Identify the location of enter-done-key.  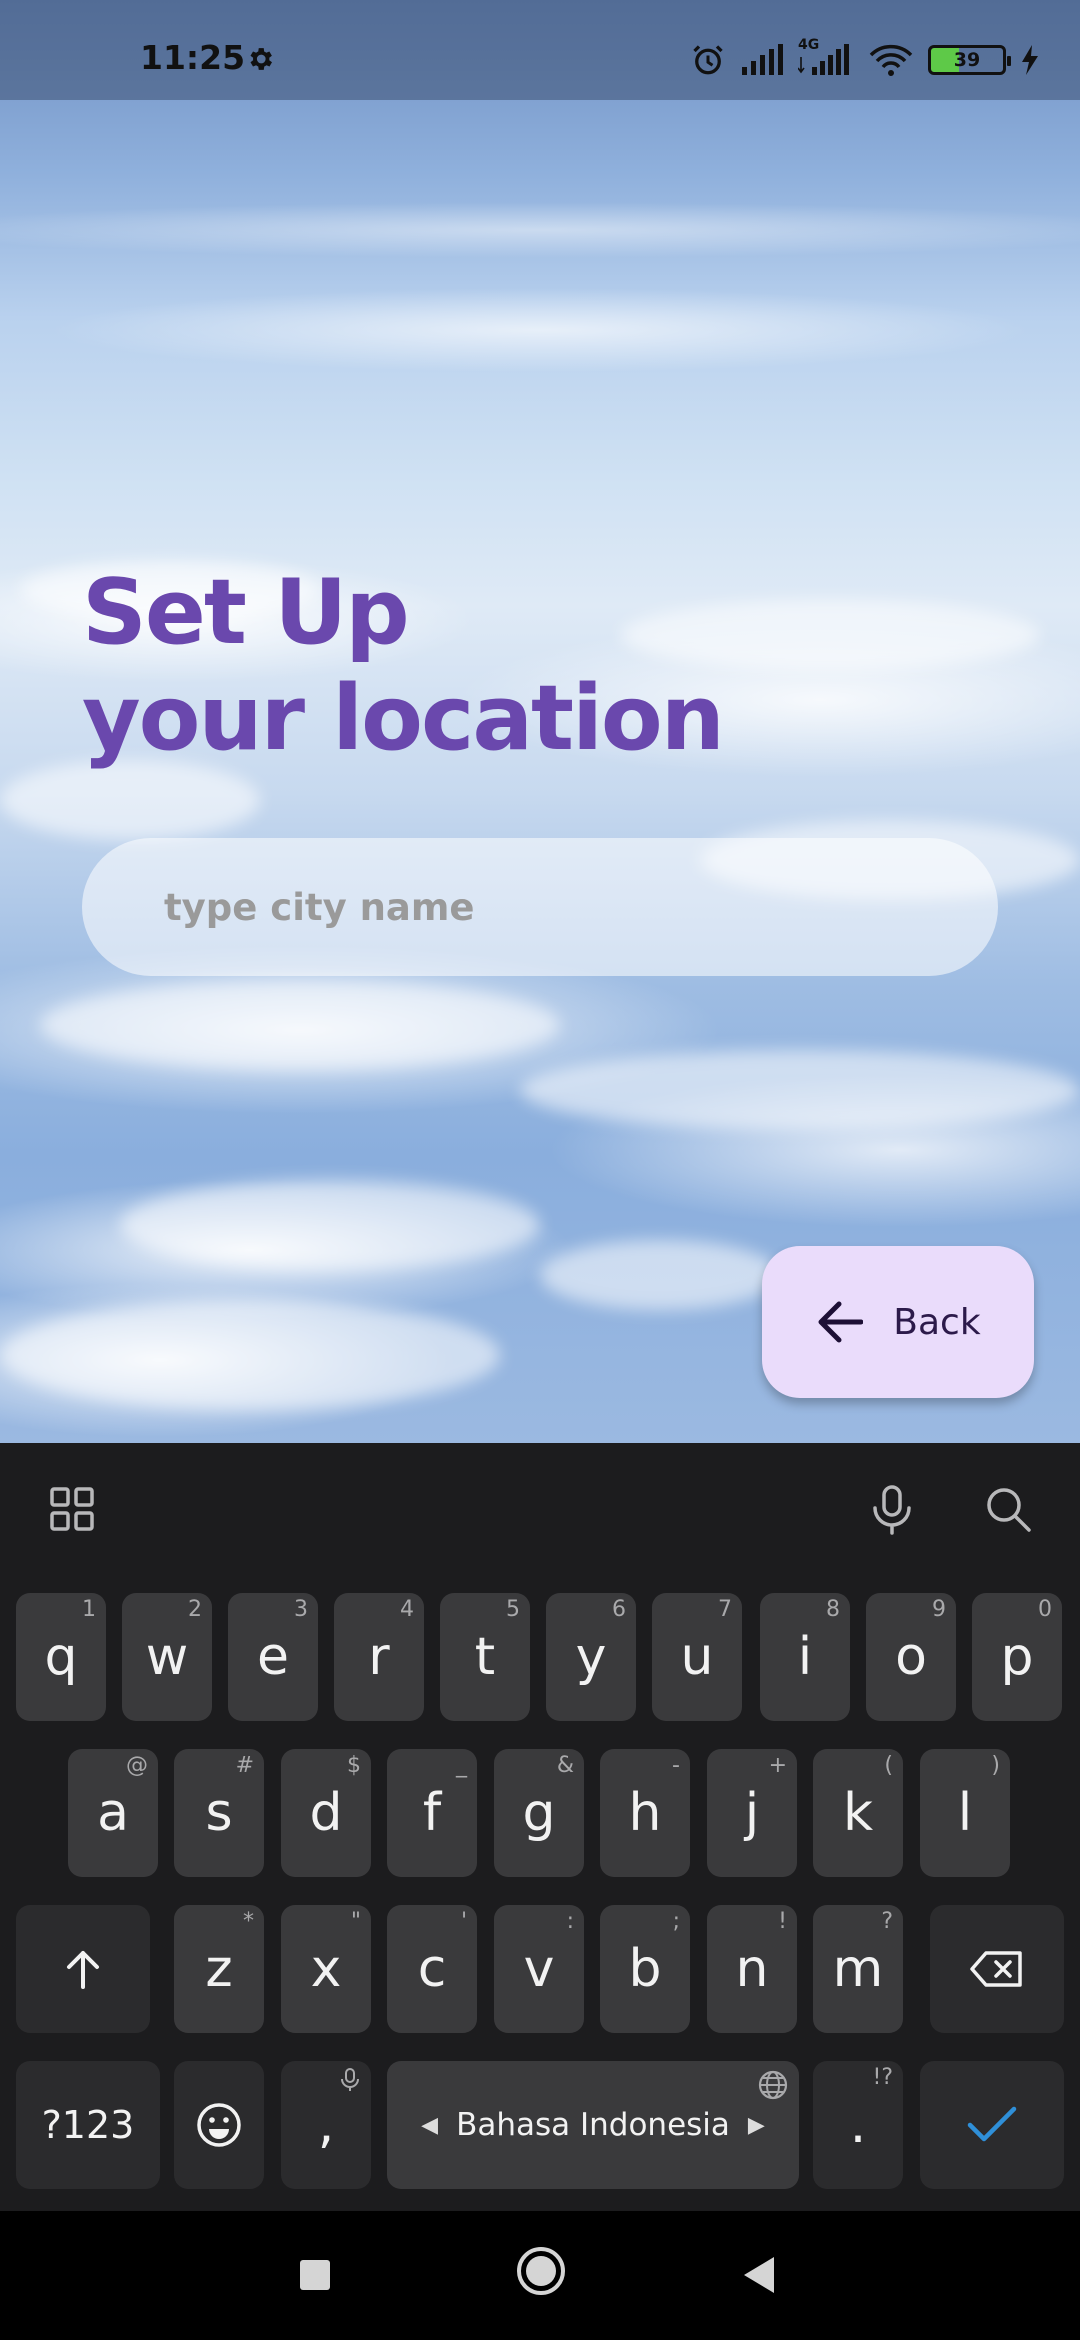
(992, 2125).